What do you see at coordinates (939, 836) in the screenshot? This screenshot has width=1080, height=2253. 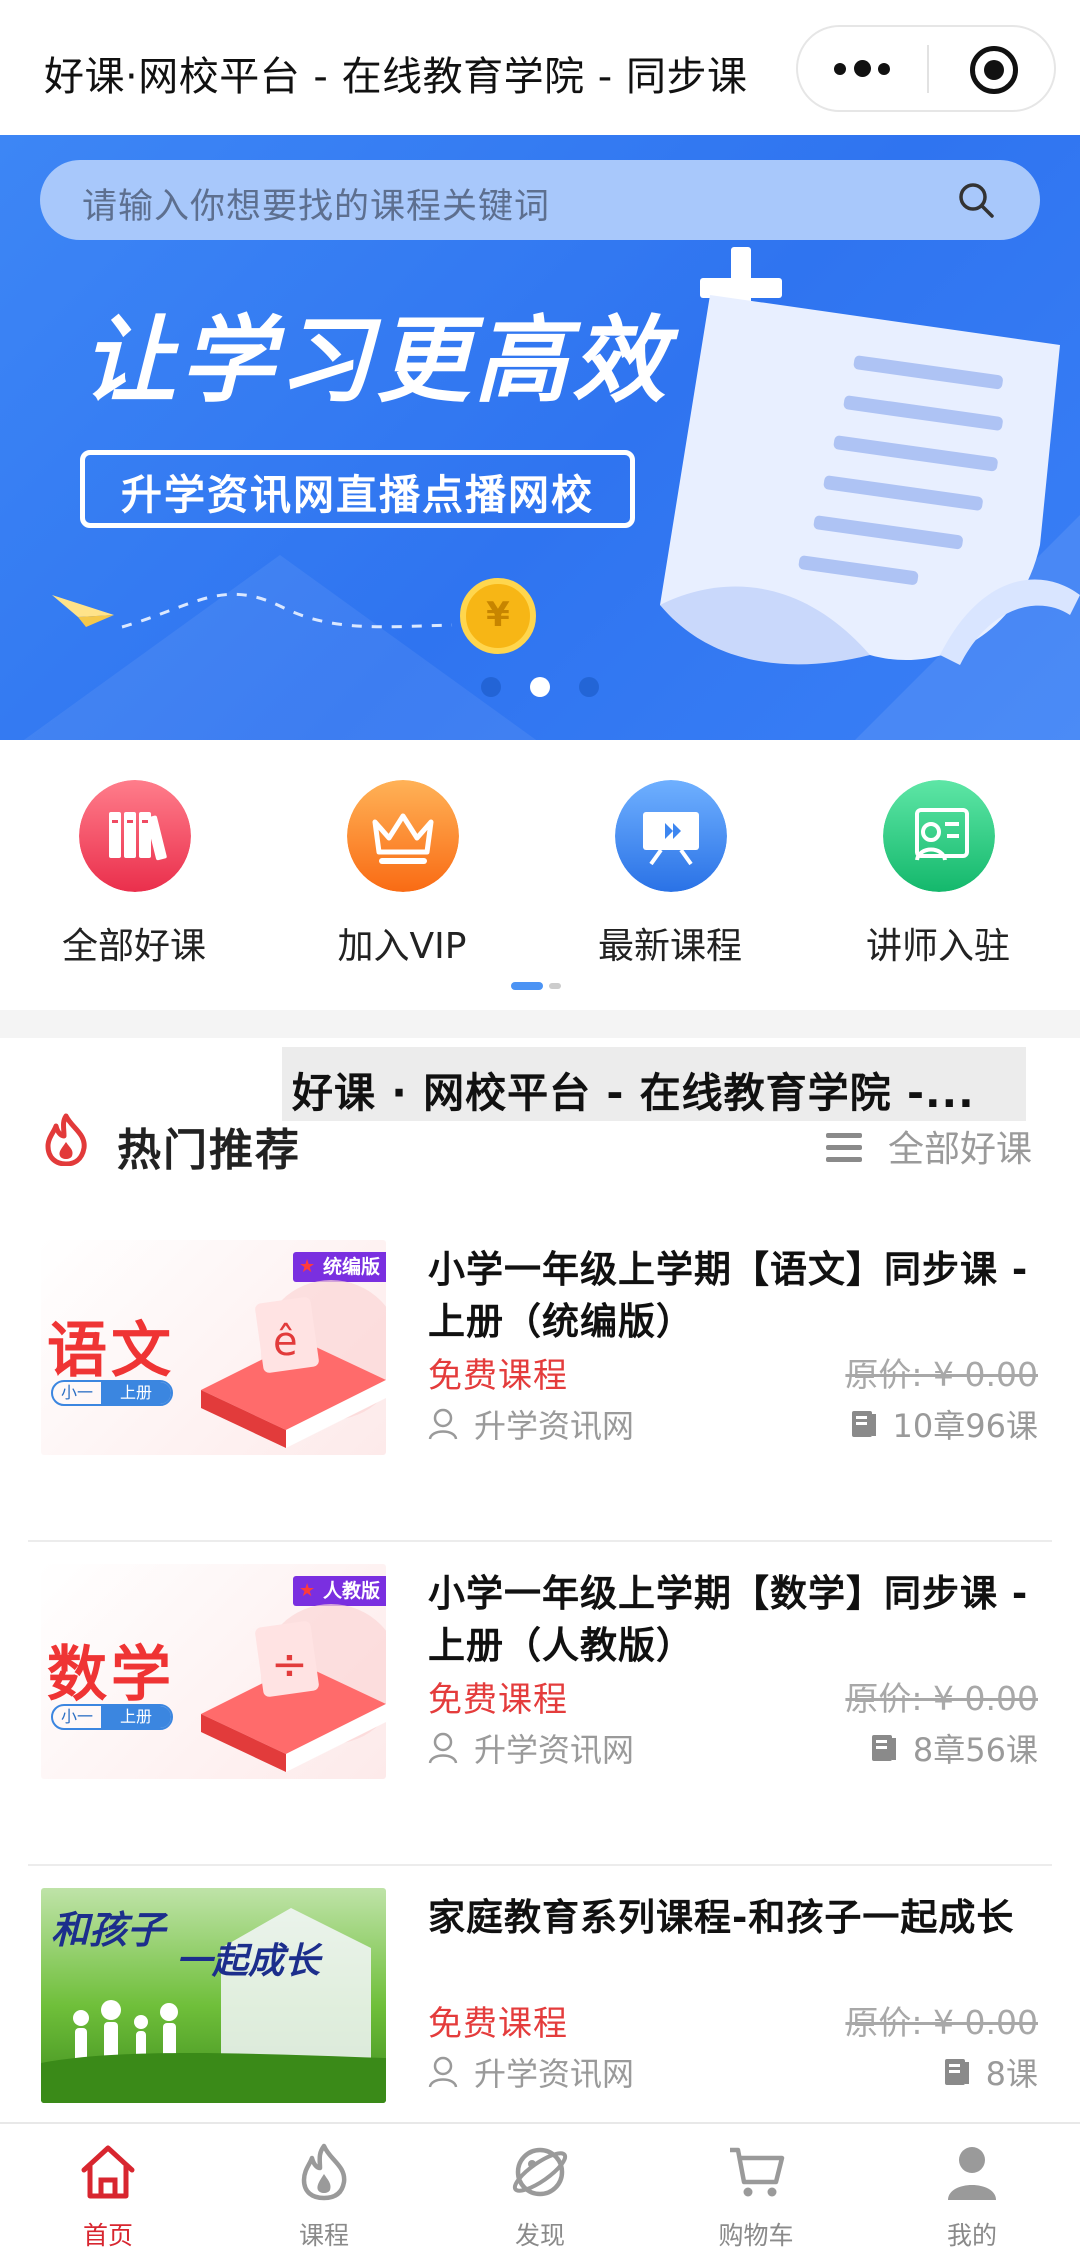 I see `teacher-icon` at bounding box center [939, 836].